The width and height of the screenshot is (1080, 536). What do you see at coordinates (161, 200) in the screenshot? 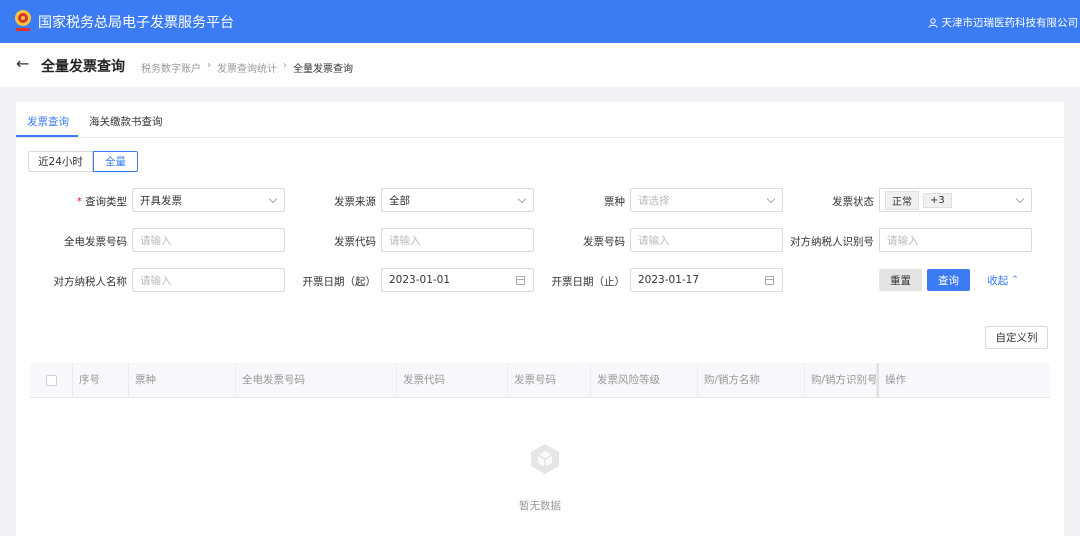
I see `query-type-value: 开具发票` at bounding box center [161, 200].